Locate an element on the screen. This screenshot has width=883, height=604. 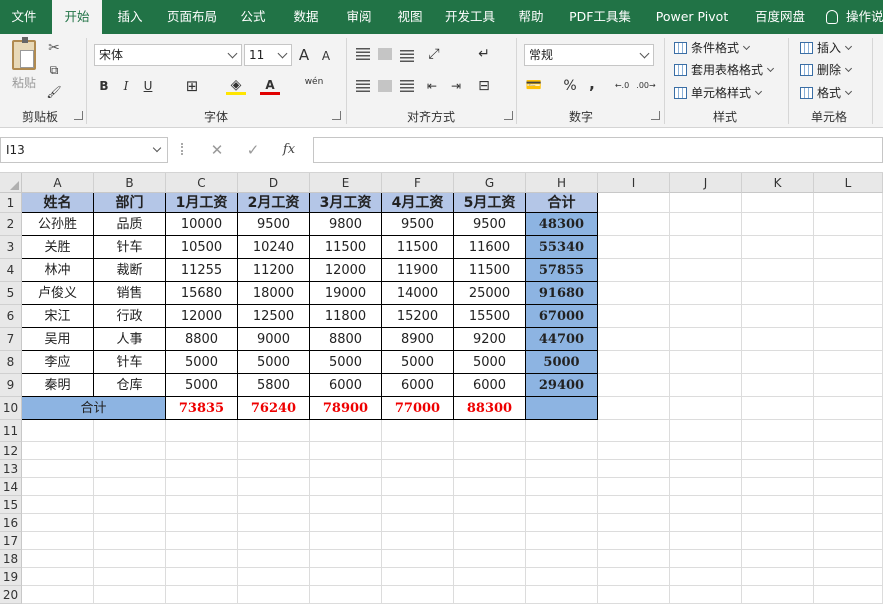
table-cell: 25000 is located at coordinates (490, 293).